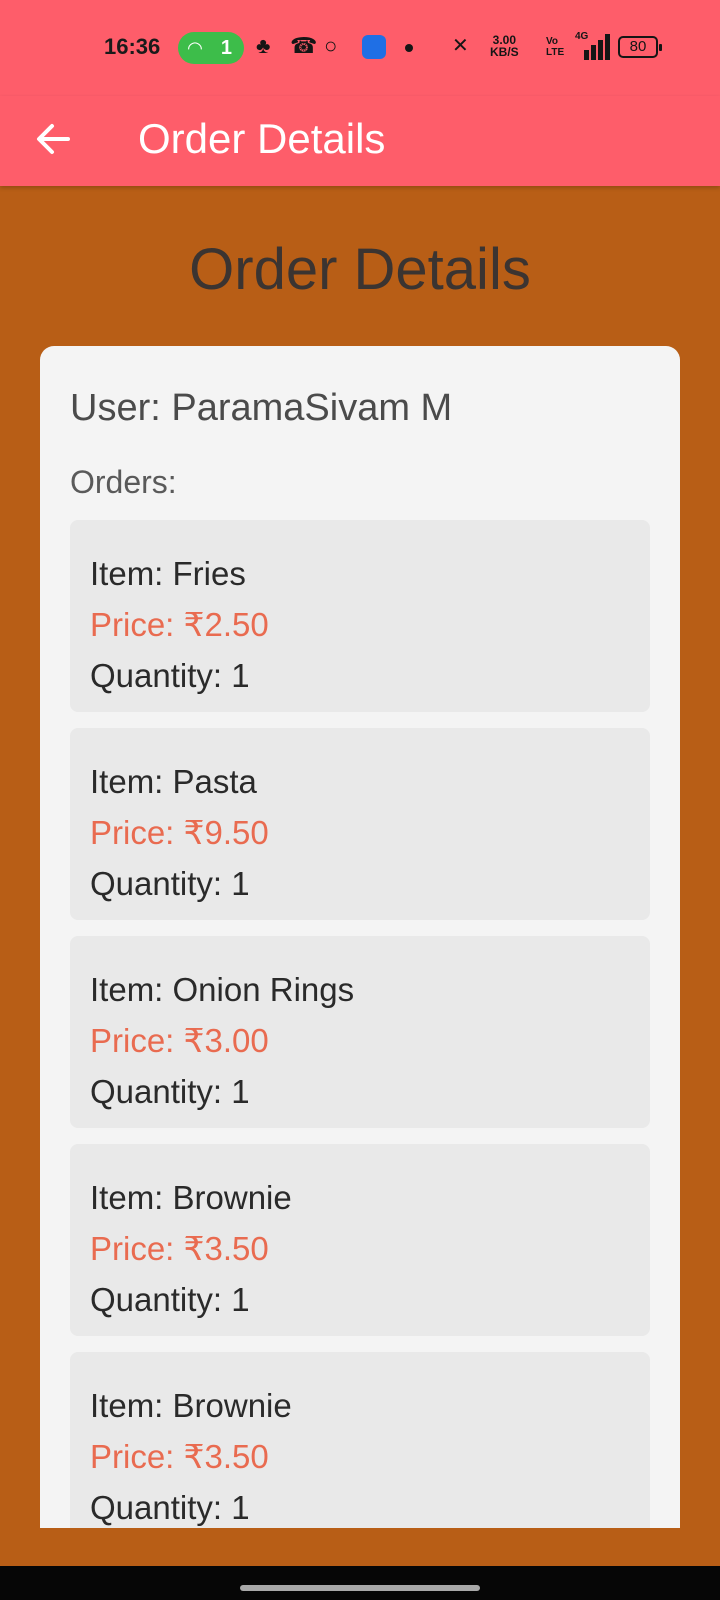  Describe the element at coordinates (360, 269) in the screenshot. I see `page-title: Order Details` at that location.